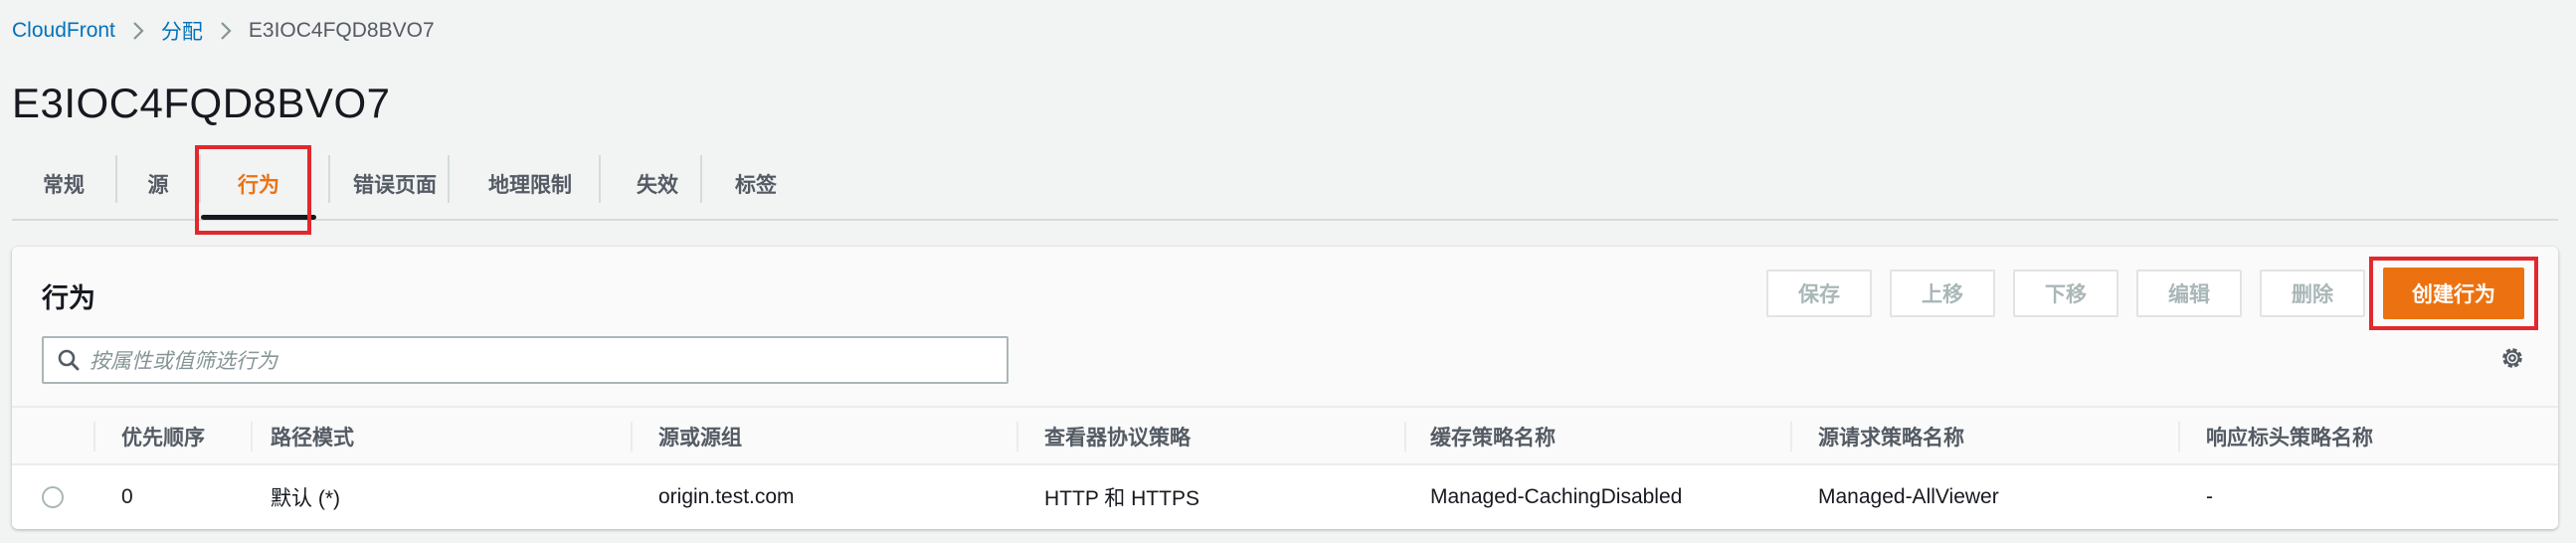 This screenshot has height=543, width=2576. Describe the element at coordinates (1942, 293) in the screenshot. I see `move-up-button: 上移` at that location.